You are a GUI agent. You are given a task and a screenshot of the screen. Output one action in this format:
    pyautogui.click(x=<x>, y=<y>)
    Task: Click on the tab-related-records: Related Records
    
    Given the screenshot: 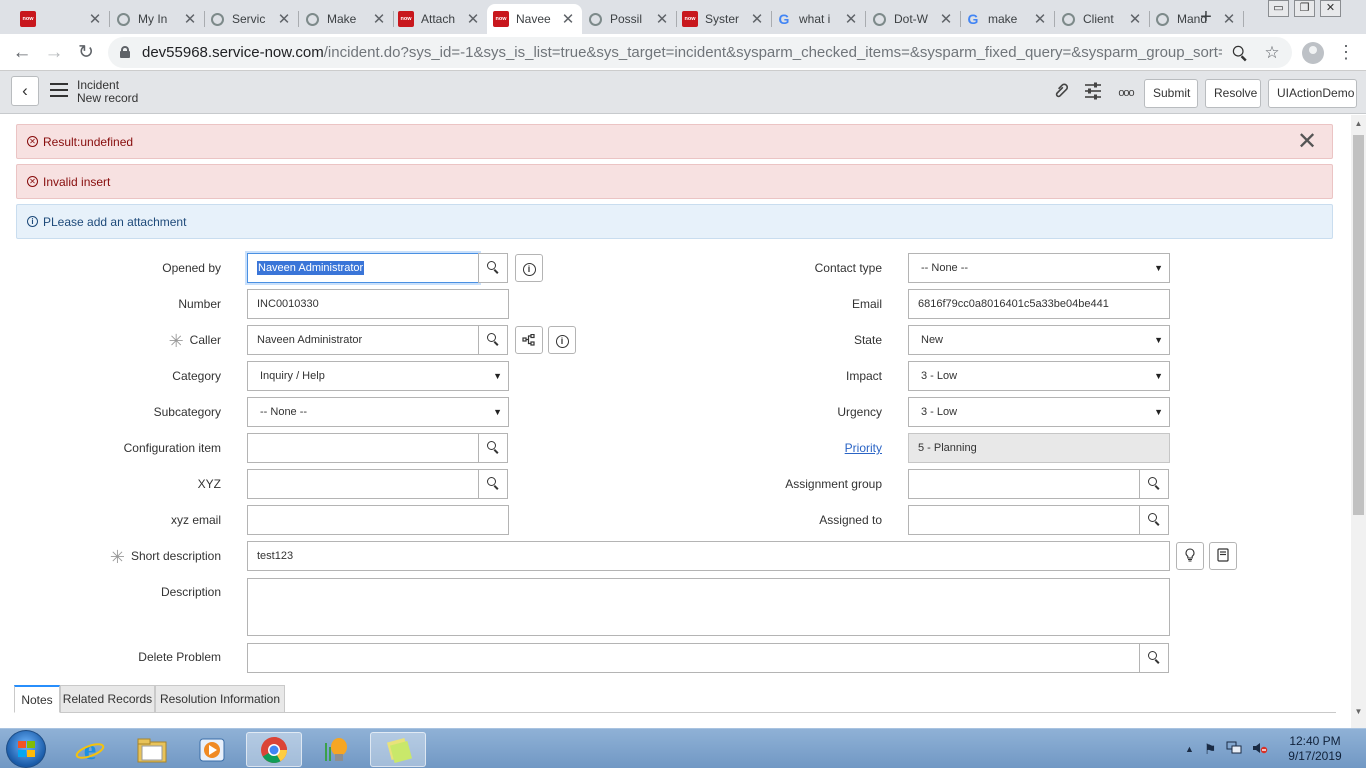 What is the action you would take?
    pyautogui.click(x=107, y=699)
    